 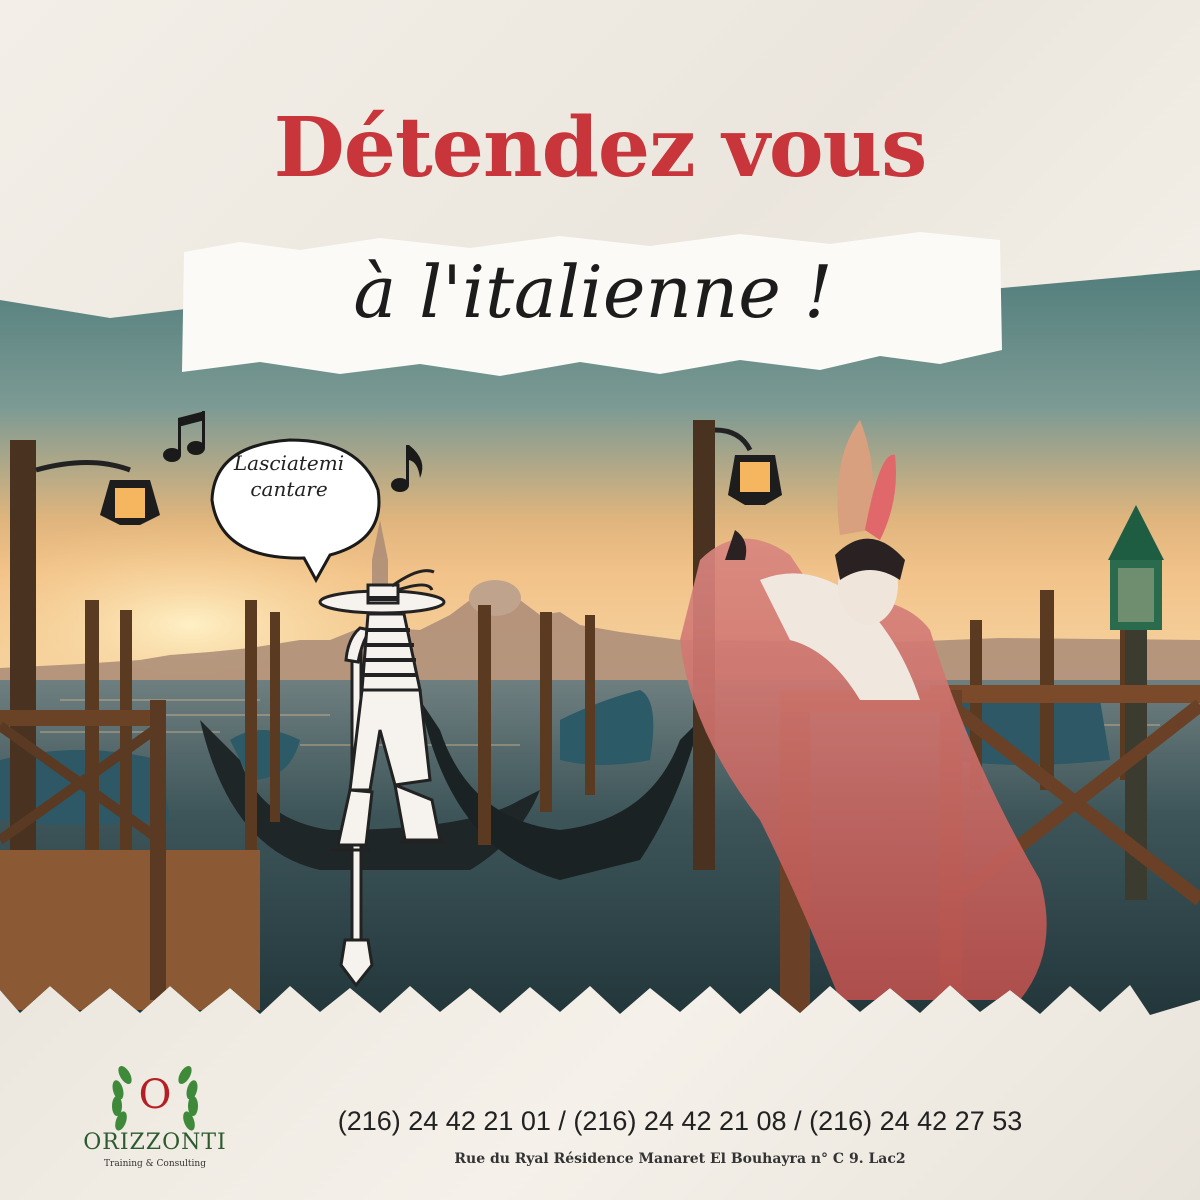 I want to click on headline-line1: Détendez vous, so click(x=600, y=148).